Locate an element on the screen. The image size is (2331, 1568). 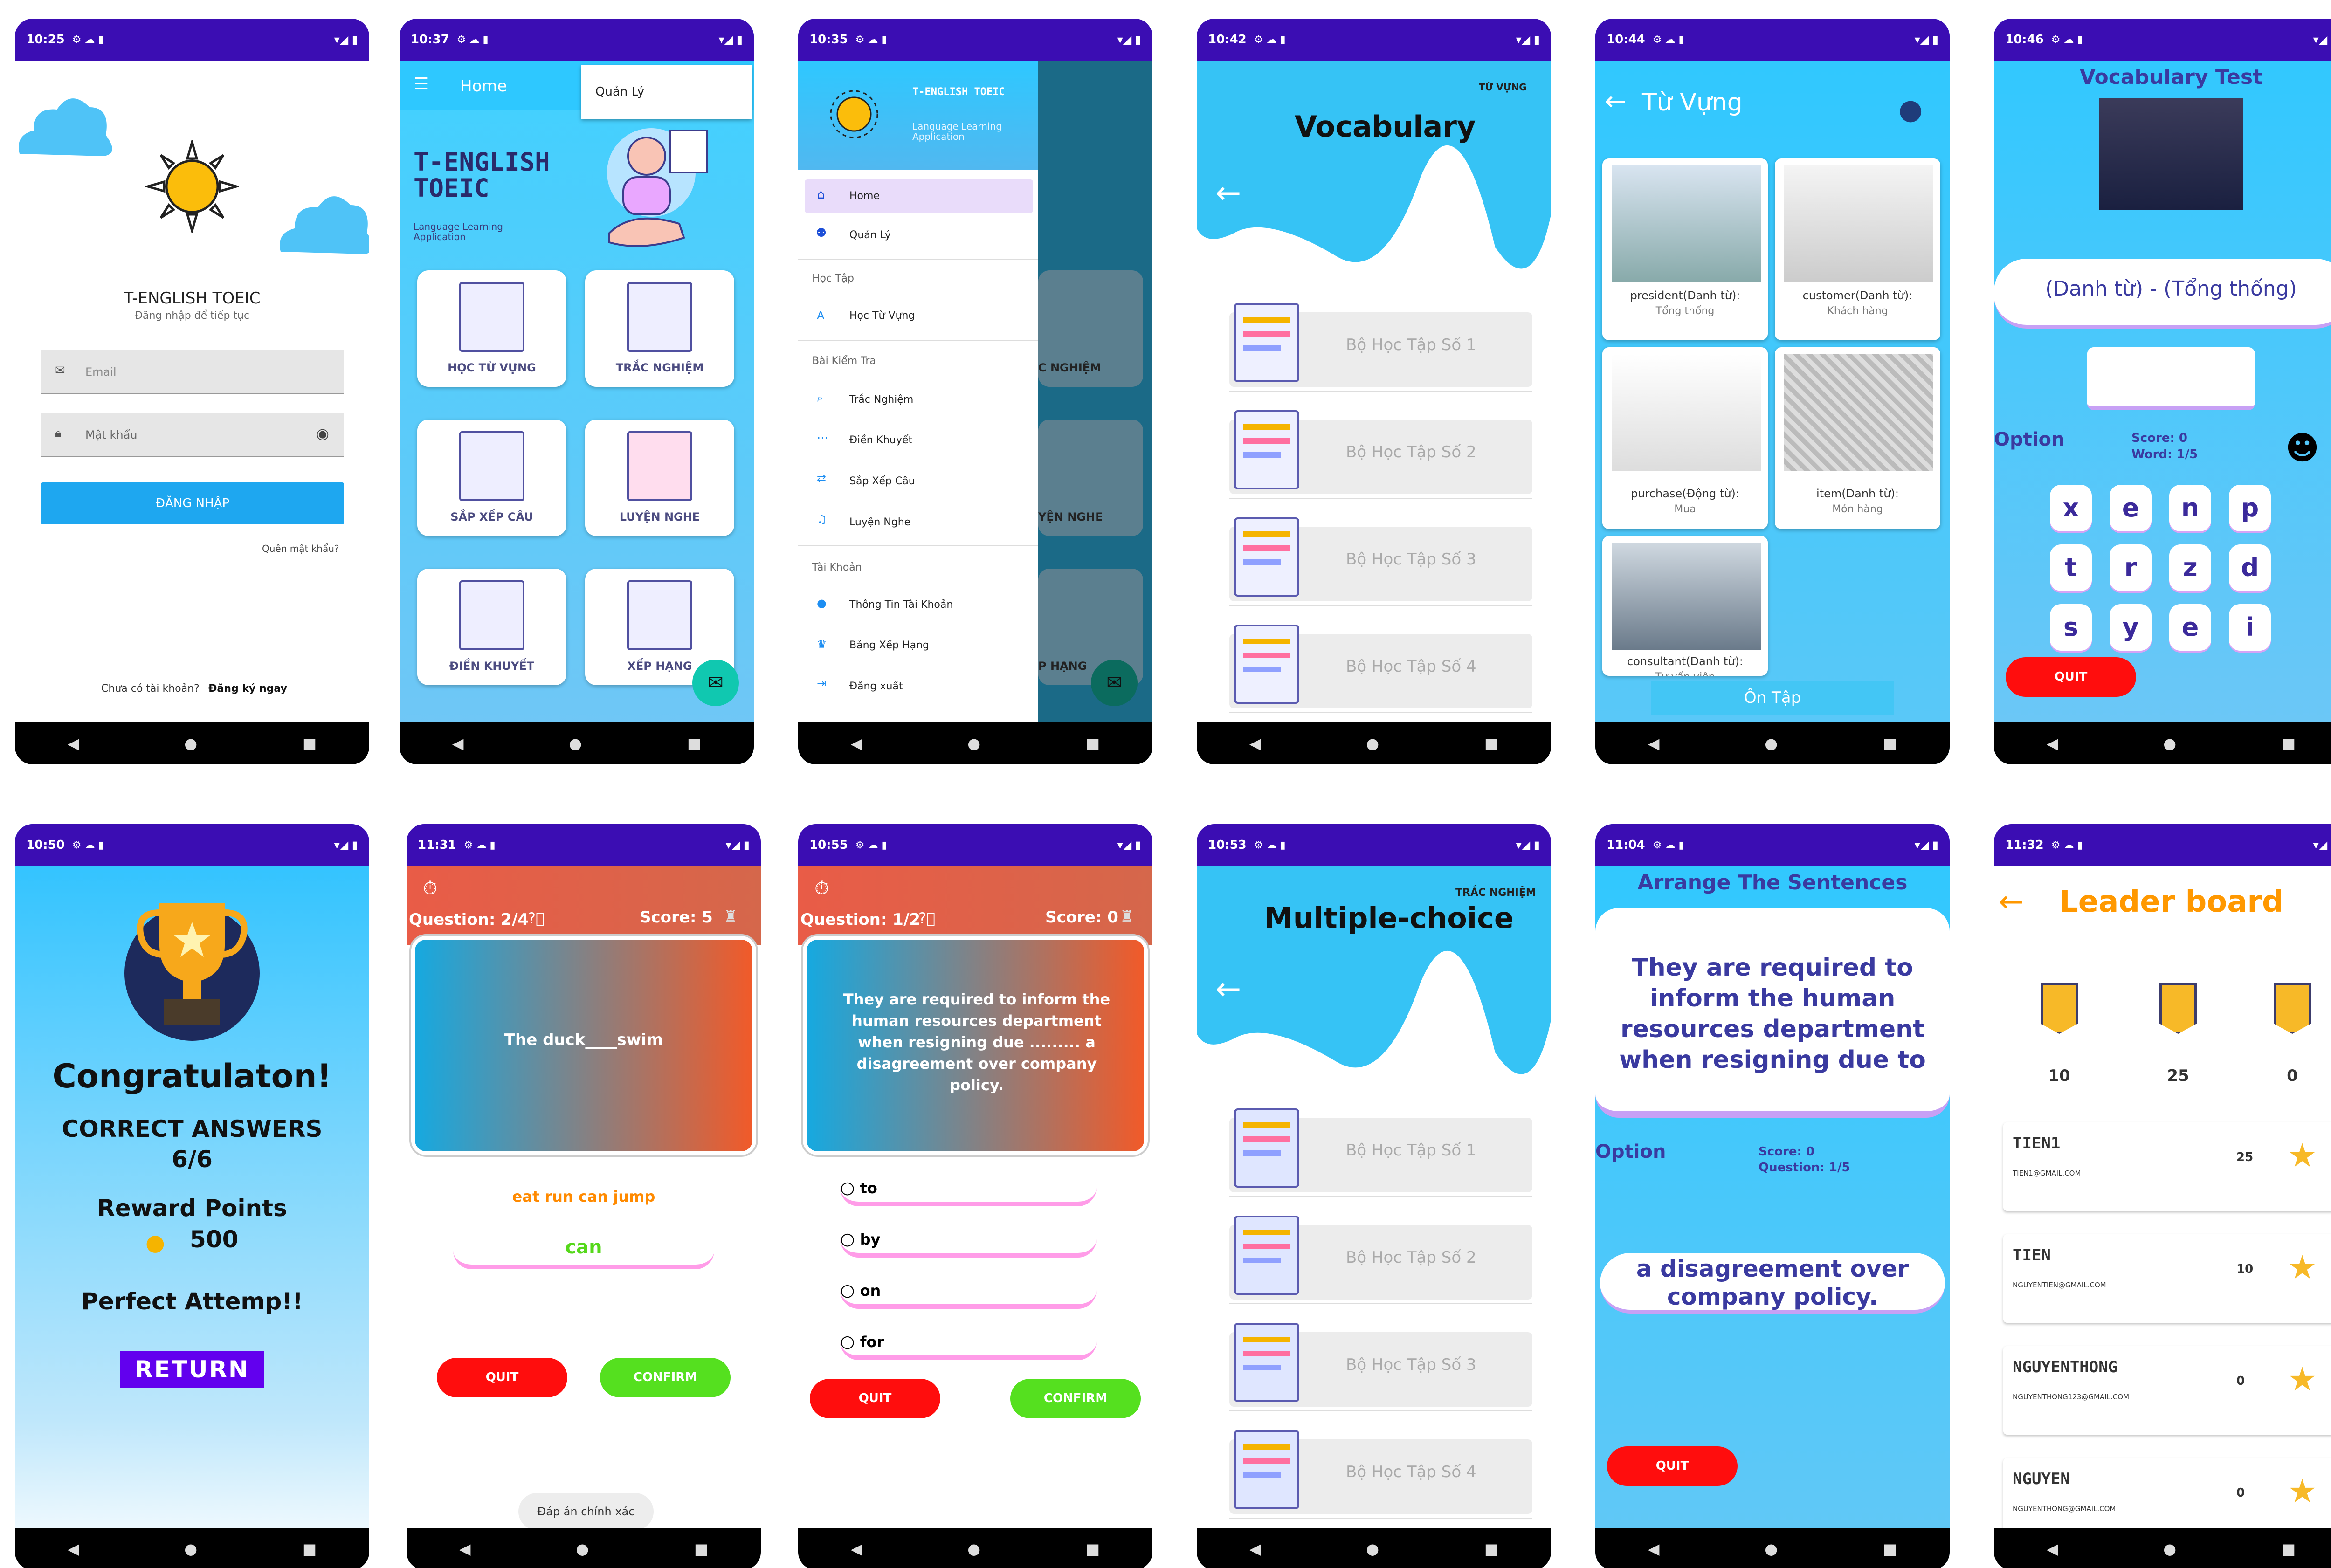
word-card: president(Danh từ): Tổng thống is located at coordinates (1685, 249).